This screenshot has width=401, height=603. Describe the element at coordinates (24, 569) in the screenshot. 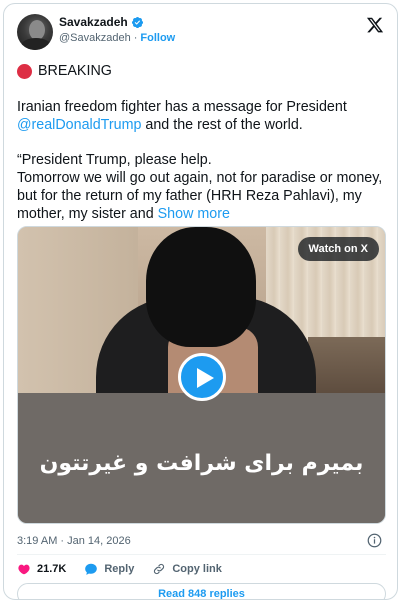

I see `heart-icon` at that location.